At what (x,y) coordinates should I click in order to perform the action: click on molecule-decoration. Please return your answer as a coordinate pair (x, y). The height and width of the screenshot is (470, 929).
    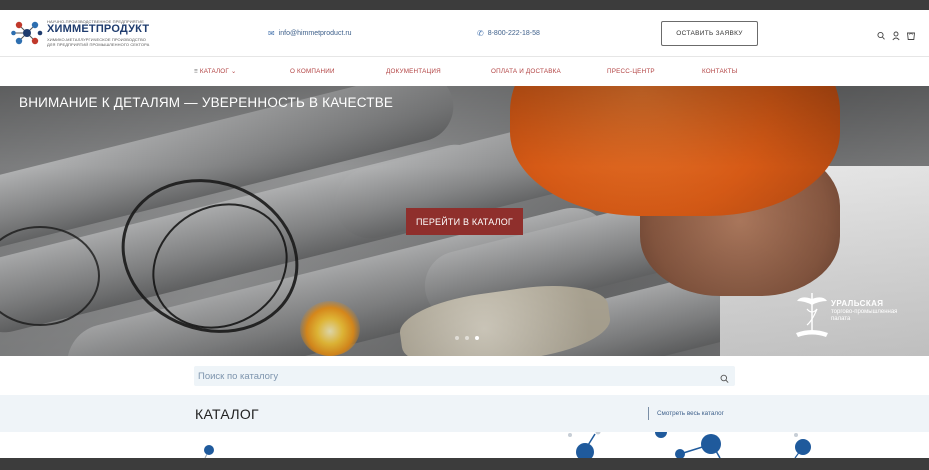
    Looking at the image, I should click on (464, 445).